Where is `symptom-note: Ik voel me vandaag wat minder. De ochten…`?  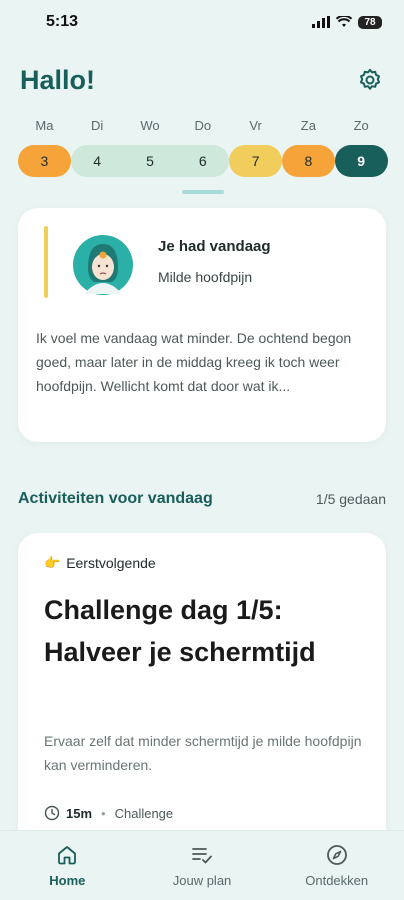
symptom-note: Ik voel me vandaag wat minder. De ochten… is located at coordinates (194, 362).